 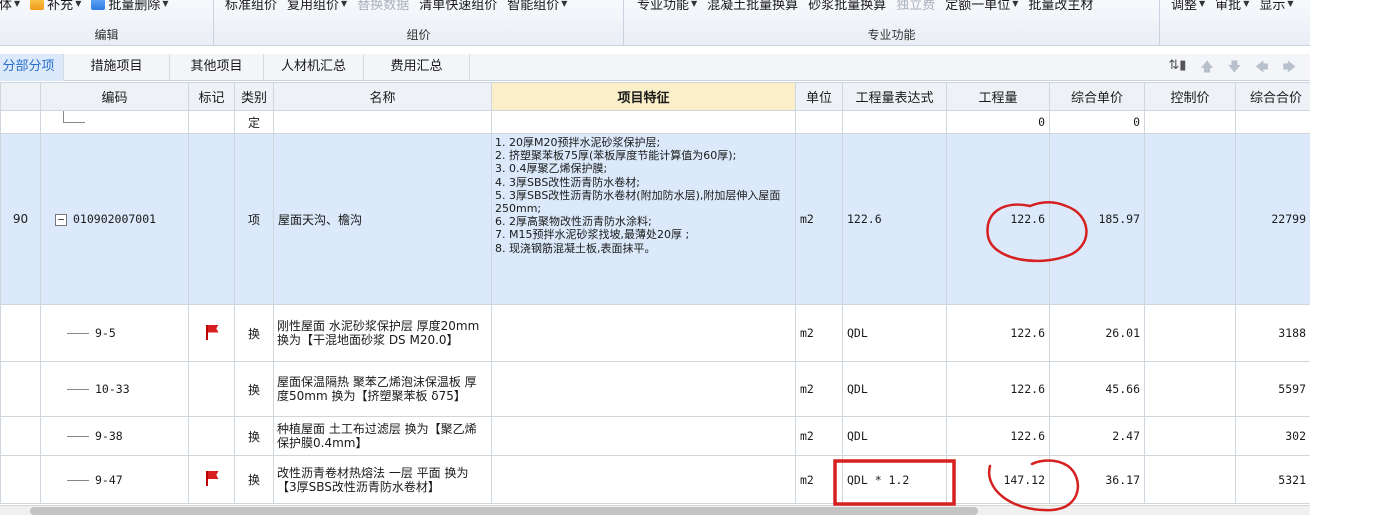 I want to click on cell-code: 9-5, so click(x=114, y=333).